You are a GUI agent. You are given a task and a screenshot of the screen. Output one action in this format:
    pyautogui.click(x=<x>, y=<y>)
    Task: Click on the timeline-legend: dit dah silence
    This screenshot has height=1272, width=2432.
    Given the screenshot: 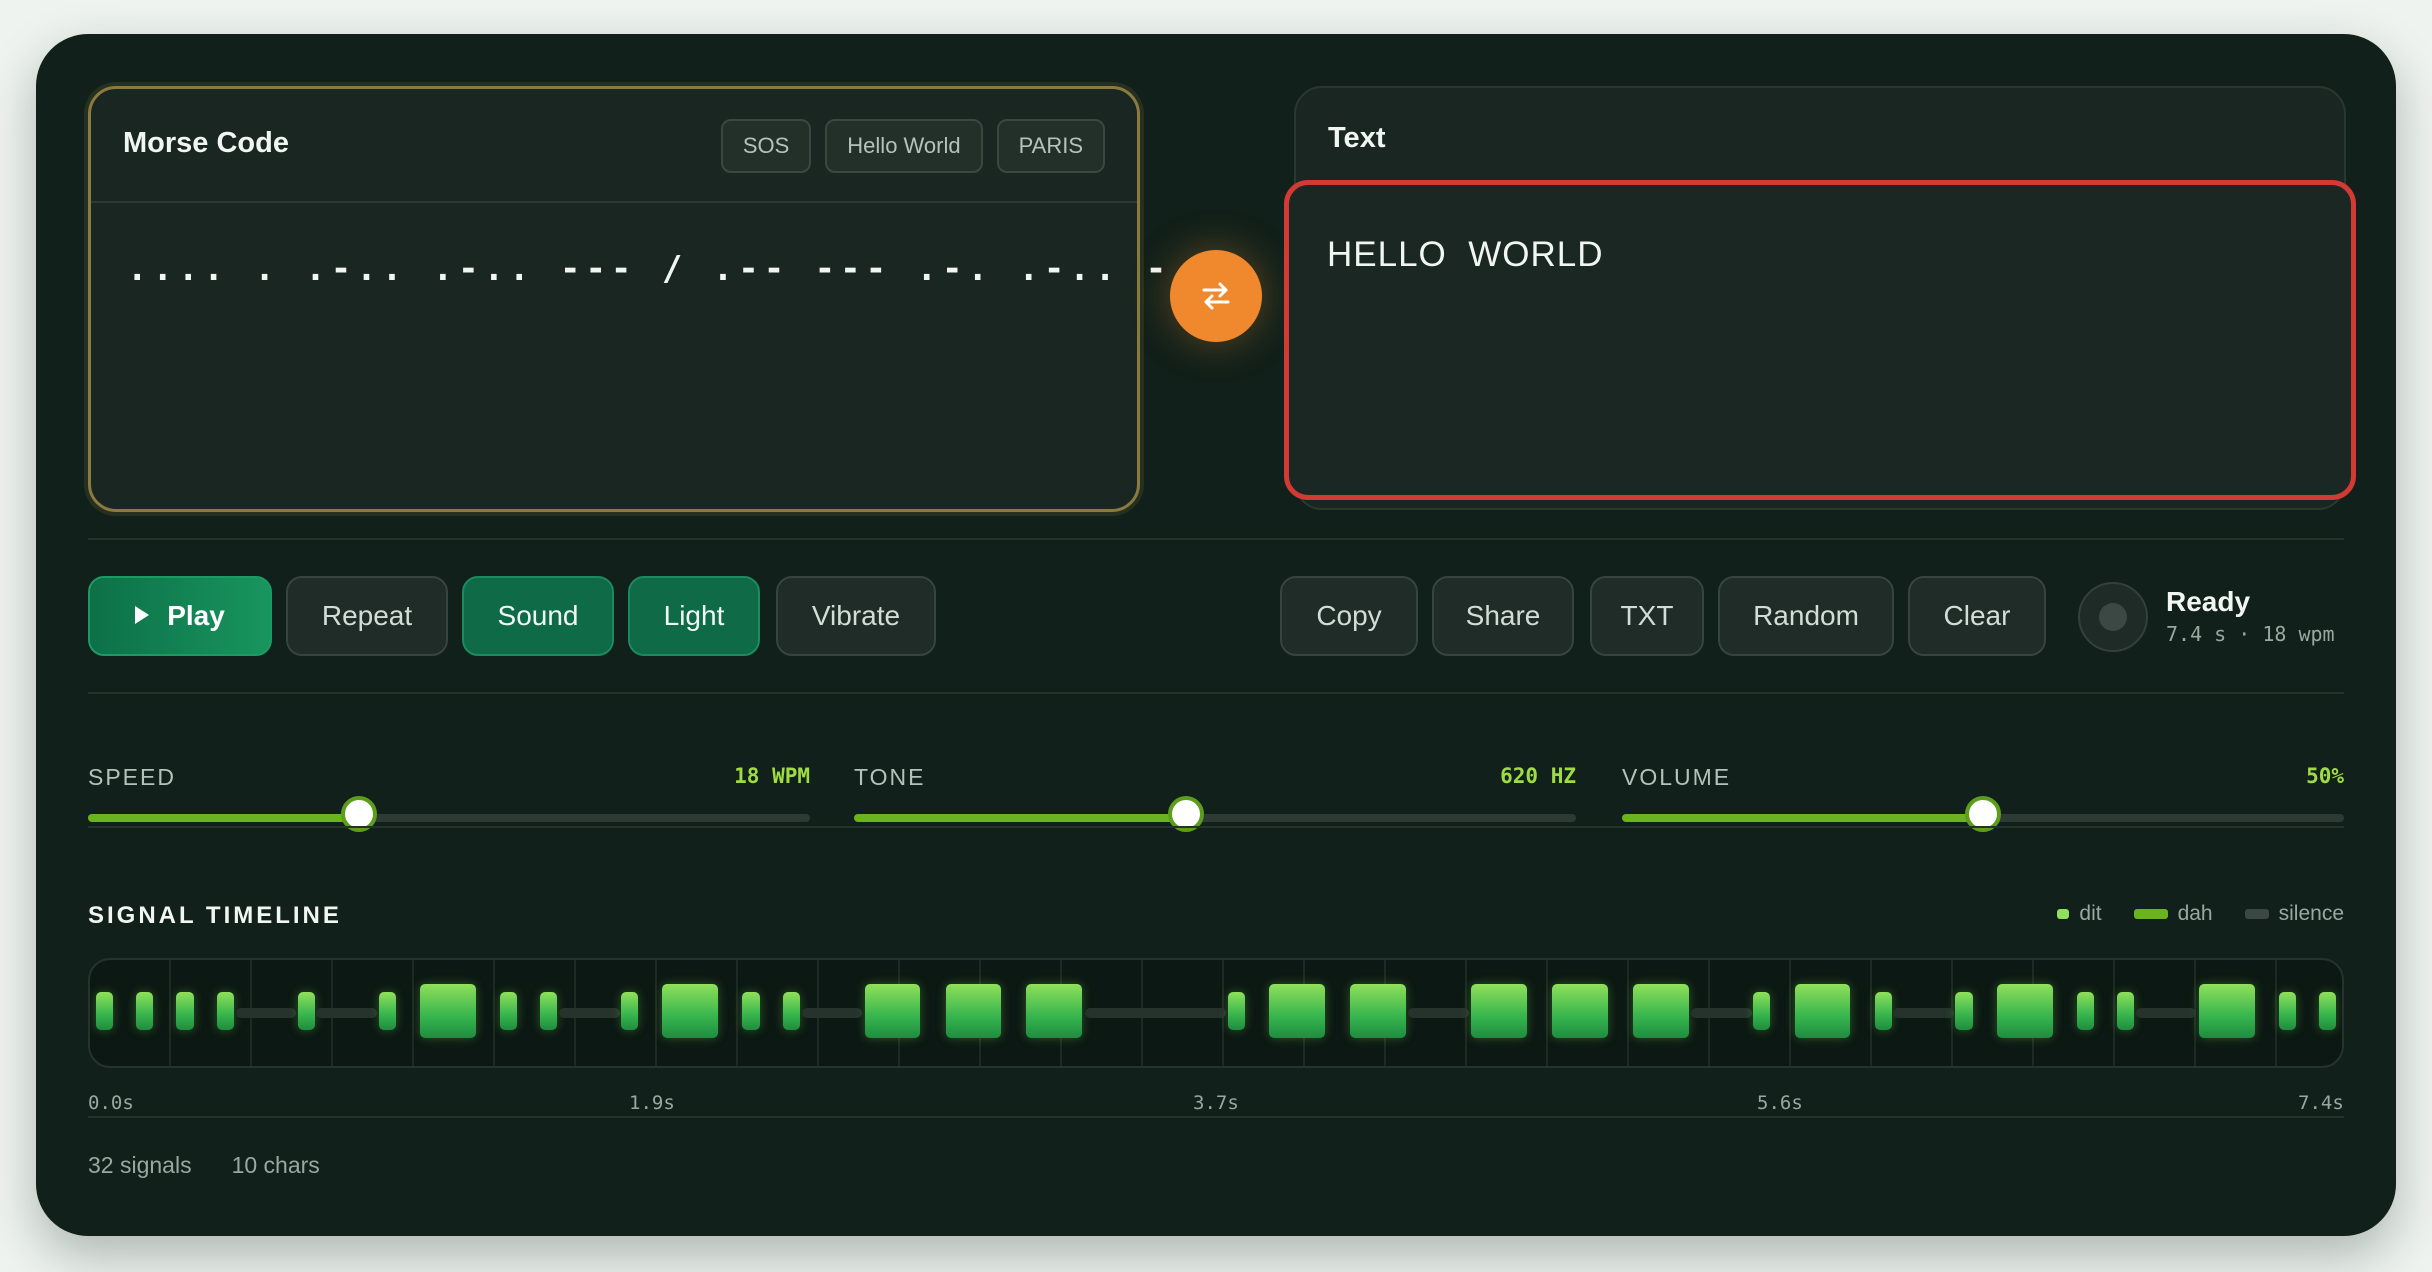 What is the action you would take?
    pyautogui.click(x=2190, y=914)
    